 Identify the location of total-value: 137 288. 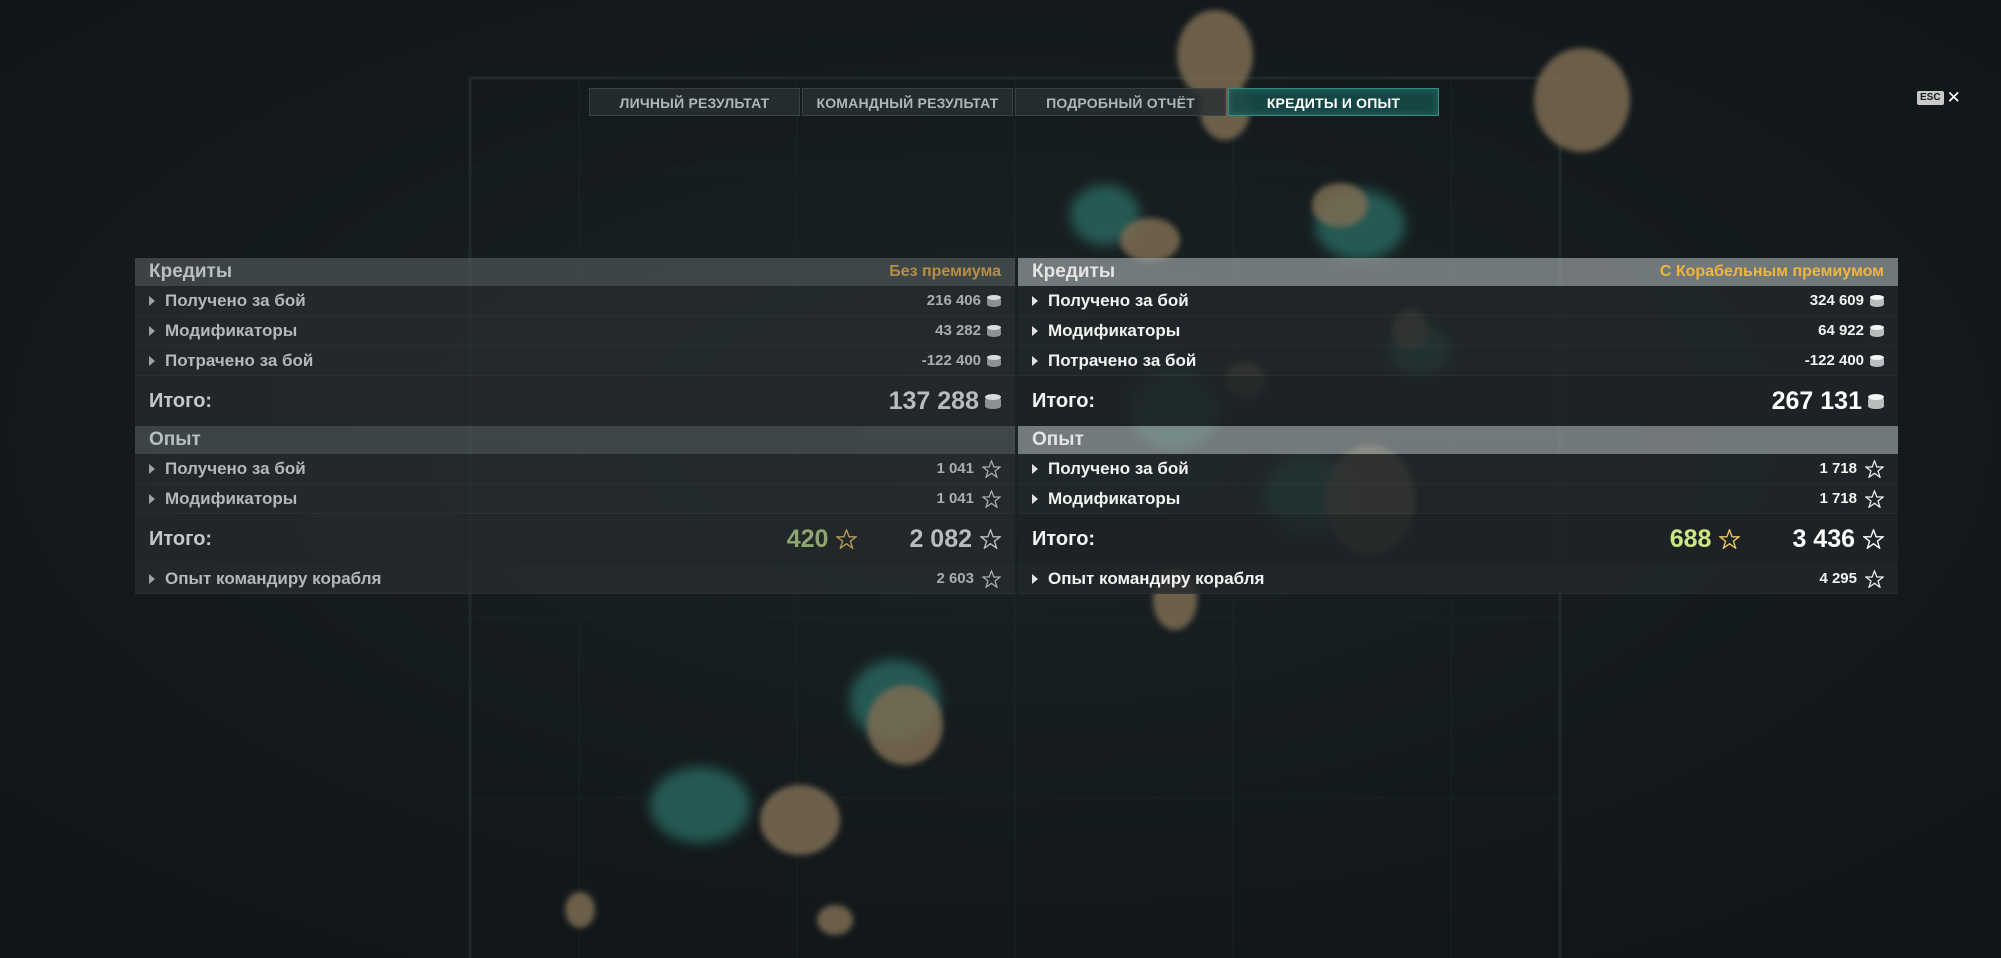
(945, 401).